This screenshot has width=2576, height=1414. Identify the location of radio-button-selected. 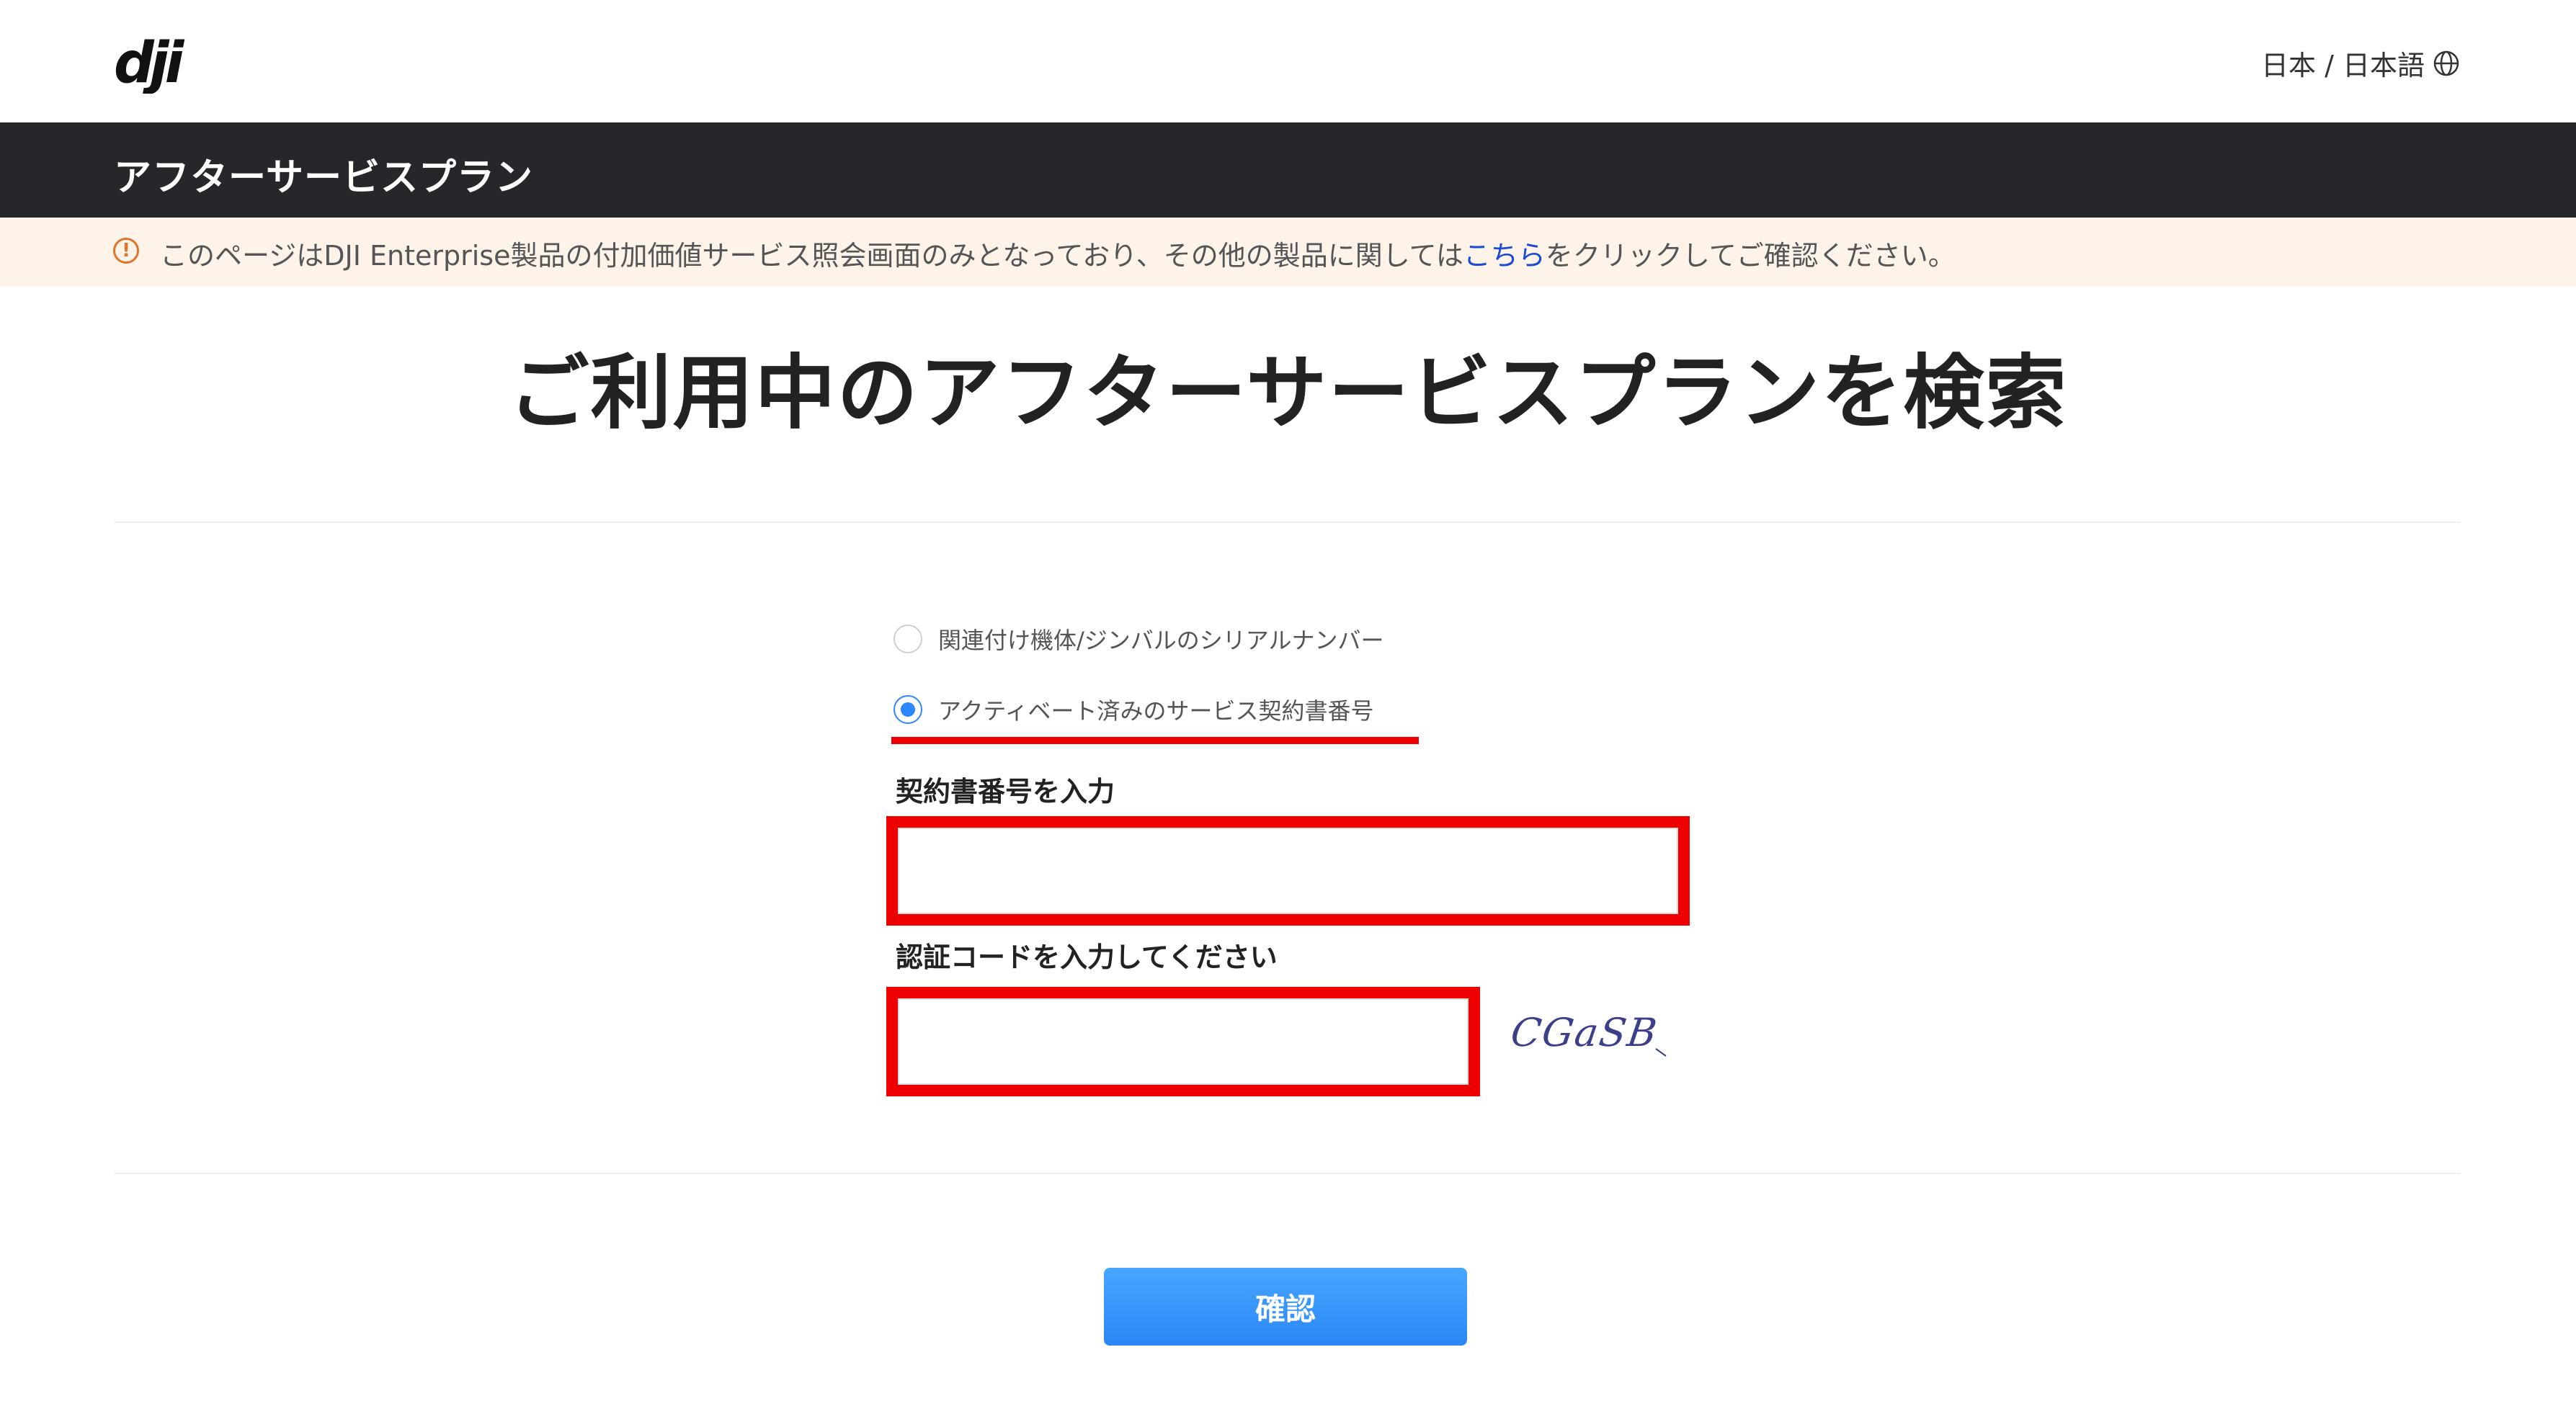
(907, 709).